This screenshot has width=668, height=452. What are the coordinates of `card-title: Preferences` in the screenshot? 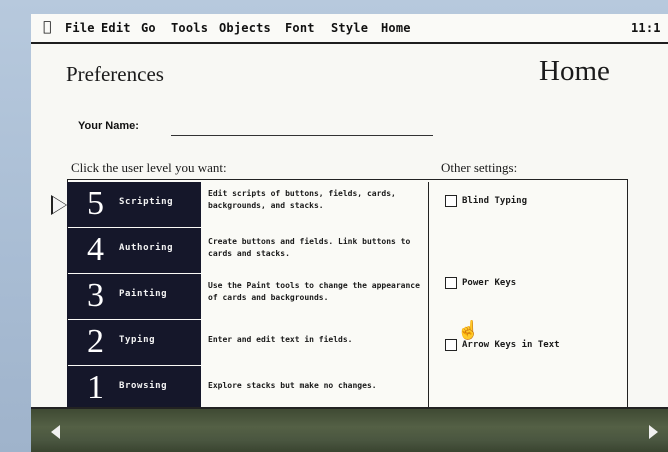 It's located at (115, 74).